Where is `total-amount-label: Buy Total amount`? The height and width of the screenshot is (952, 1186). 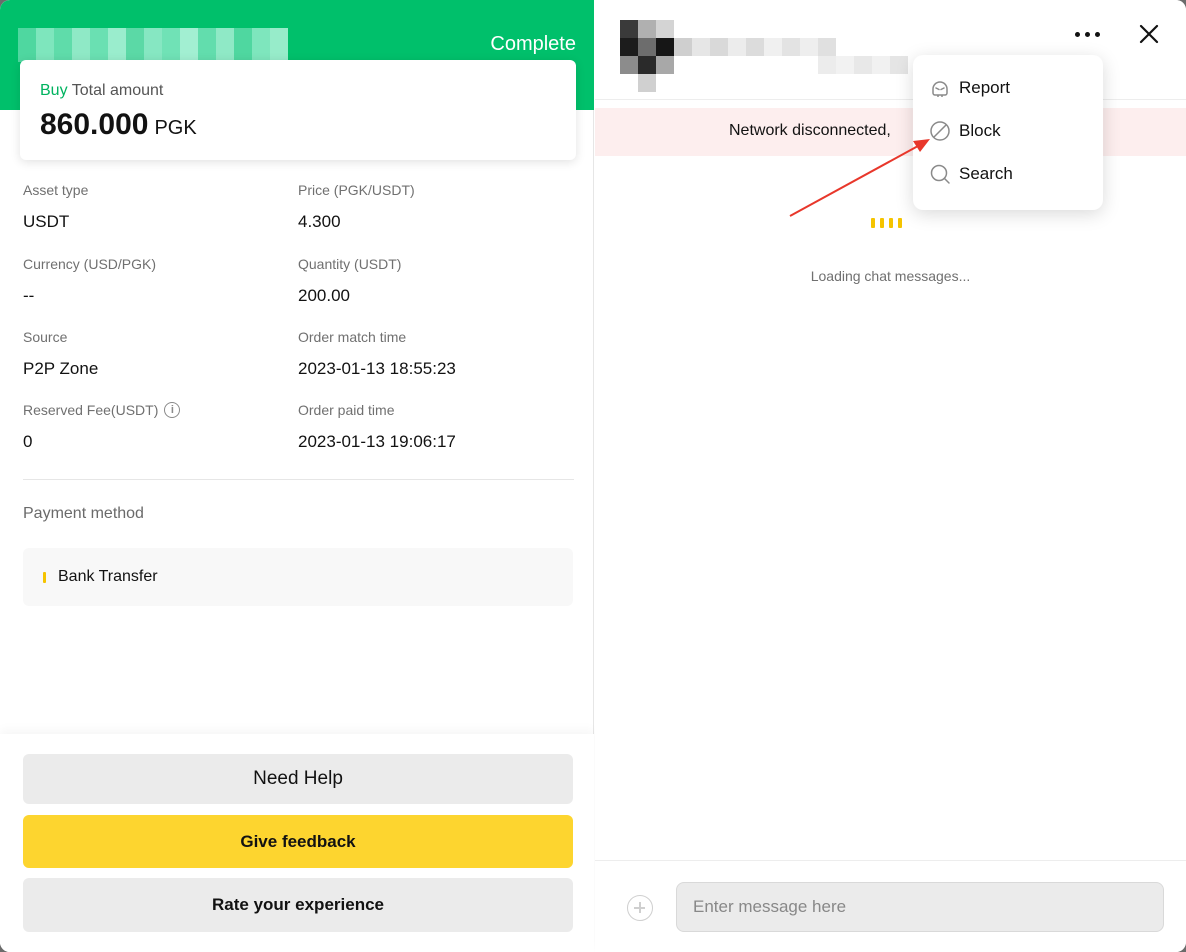 total-amount-label: Buy Total amount is located at coordinates (101, 91).